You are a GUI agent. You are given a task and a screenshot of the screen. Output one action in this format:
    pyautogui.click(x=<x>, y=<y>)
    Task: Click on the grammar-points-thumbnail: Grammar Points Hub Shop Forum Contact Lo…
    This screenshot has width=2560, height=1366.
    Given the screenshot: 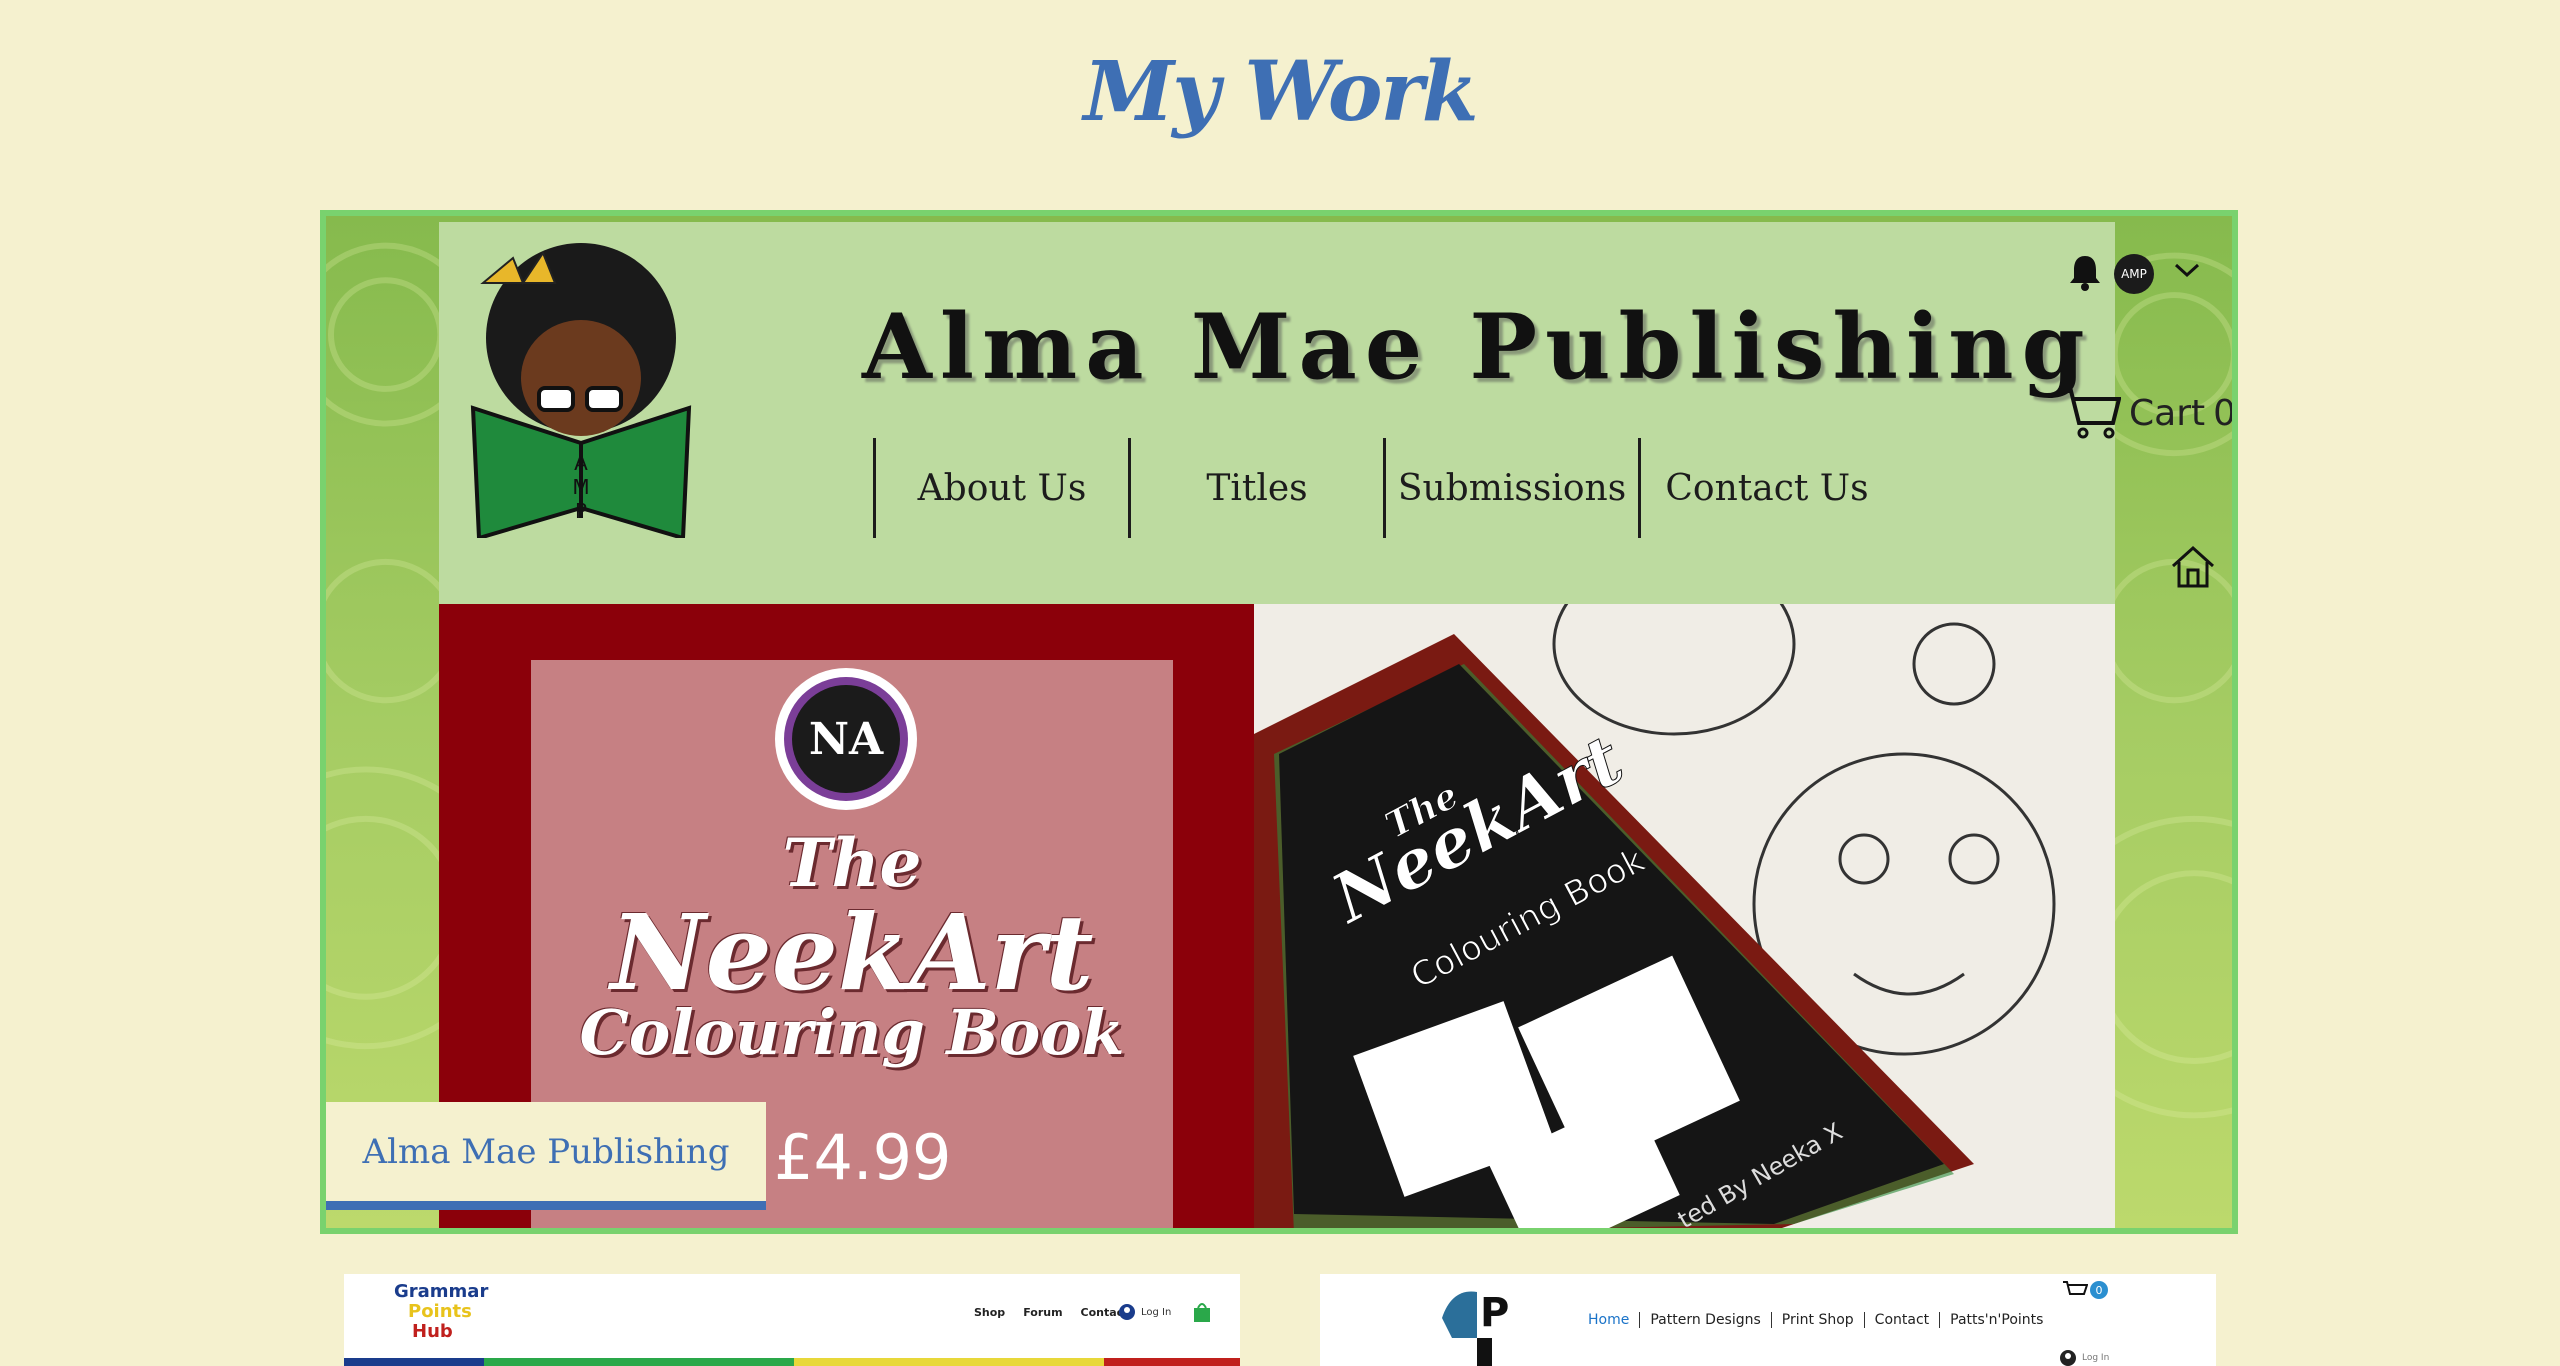 What is the action you would take?
    pyautogui.click(x=792, y=1320)
    